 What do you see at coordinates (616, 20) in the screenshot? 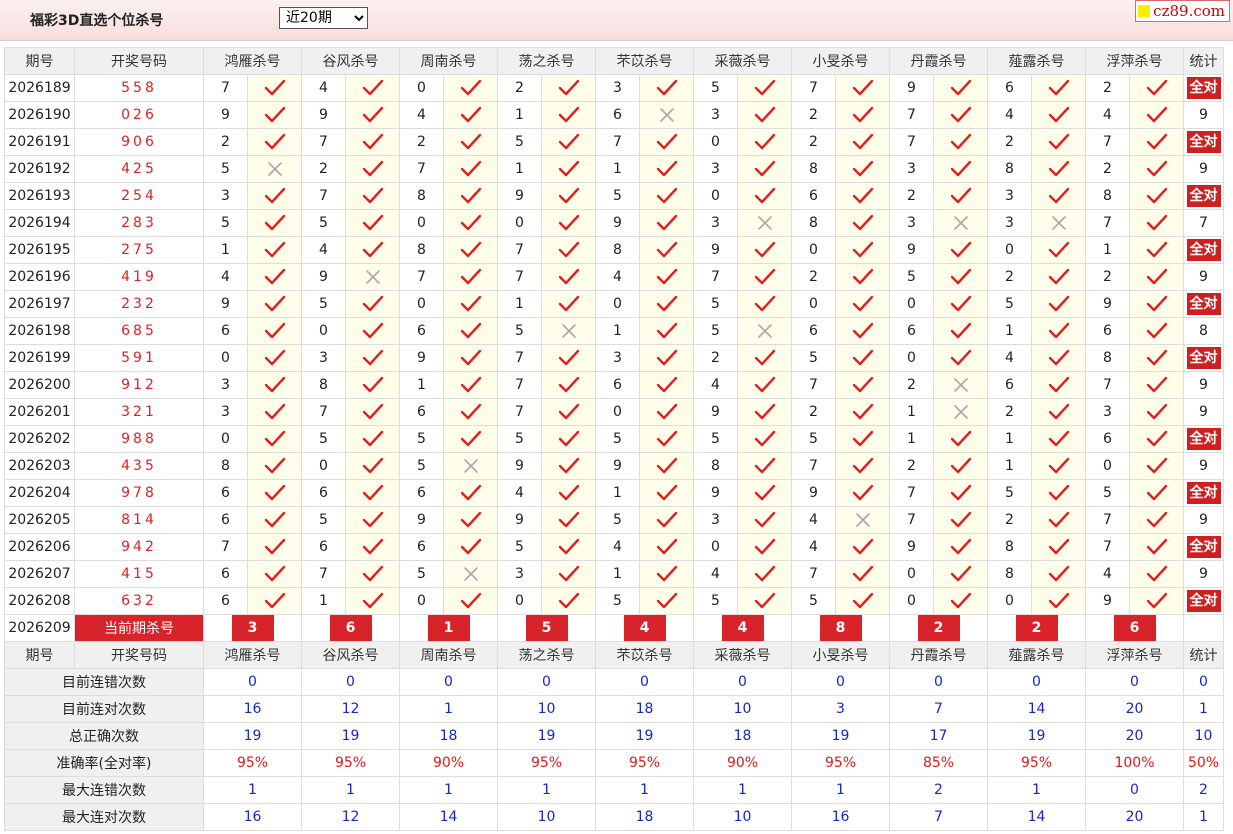
I see `top-bar: 福彩3D直选个位杀号 近20期 cz89.com` at bounding box center [616, 20].